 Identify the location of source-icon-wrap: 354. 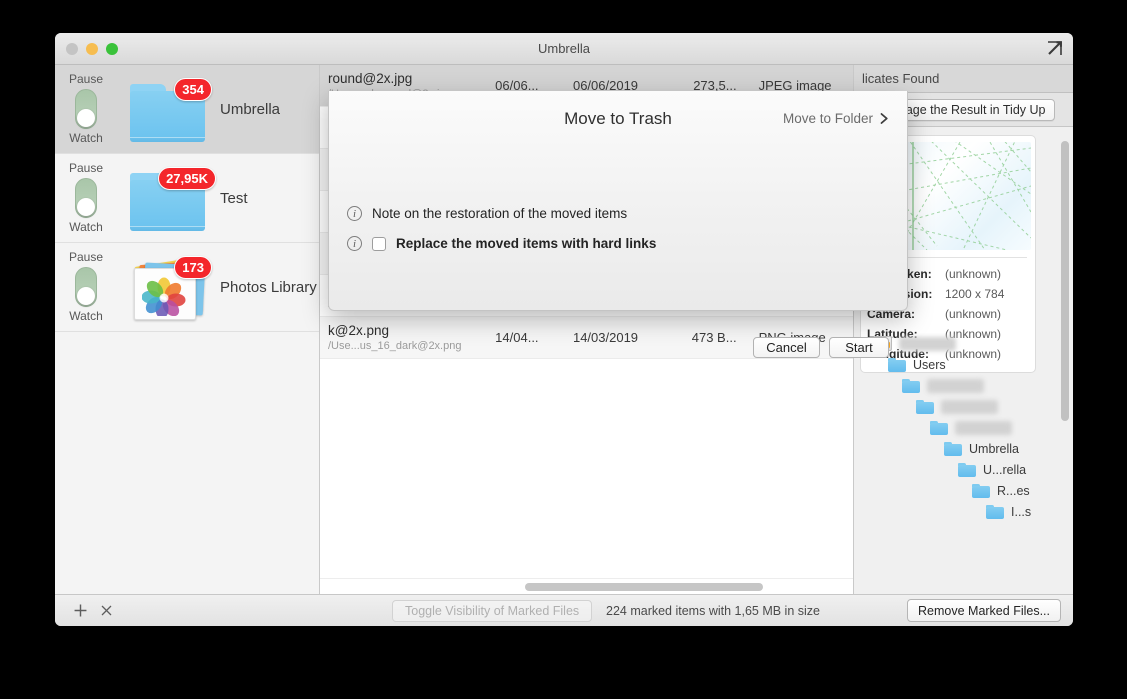
(164, 110).